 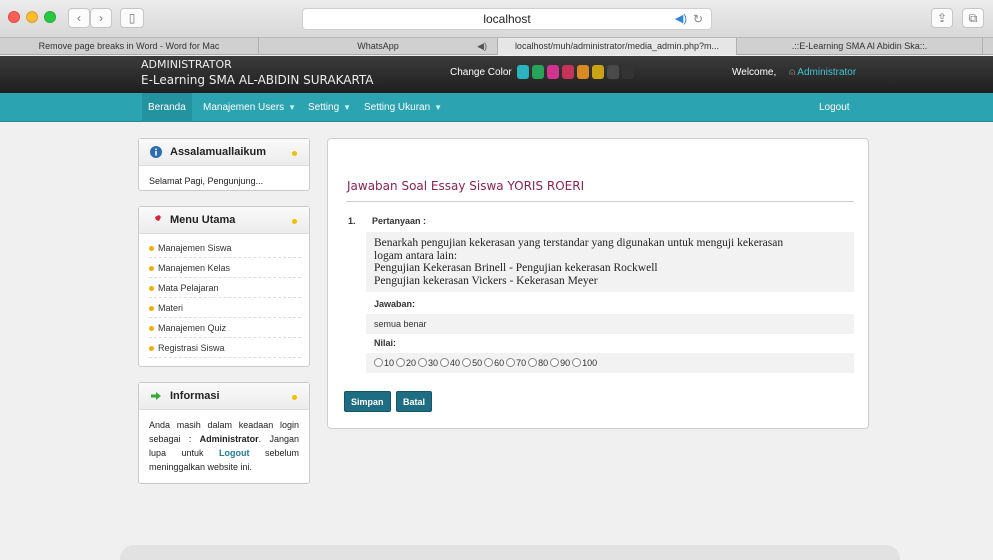 I want to click on menu-label: Manajemen Users, so click(x=244, y=107).